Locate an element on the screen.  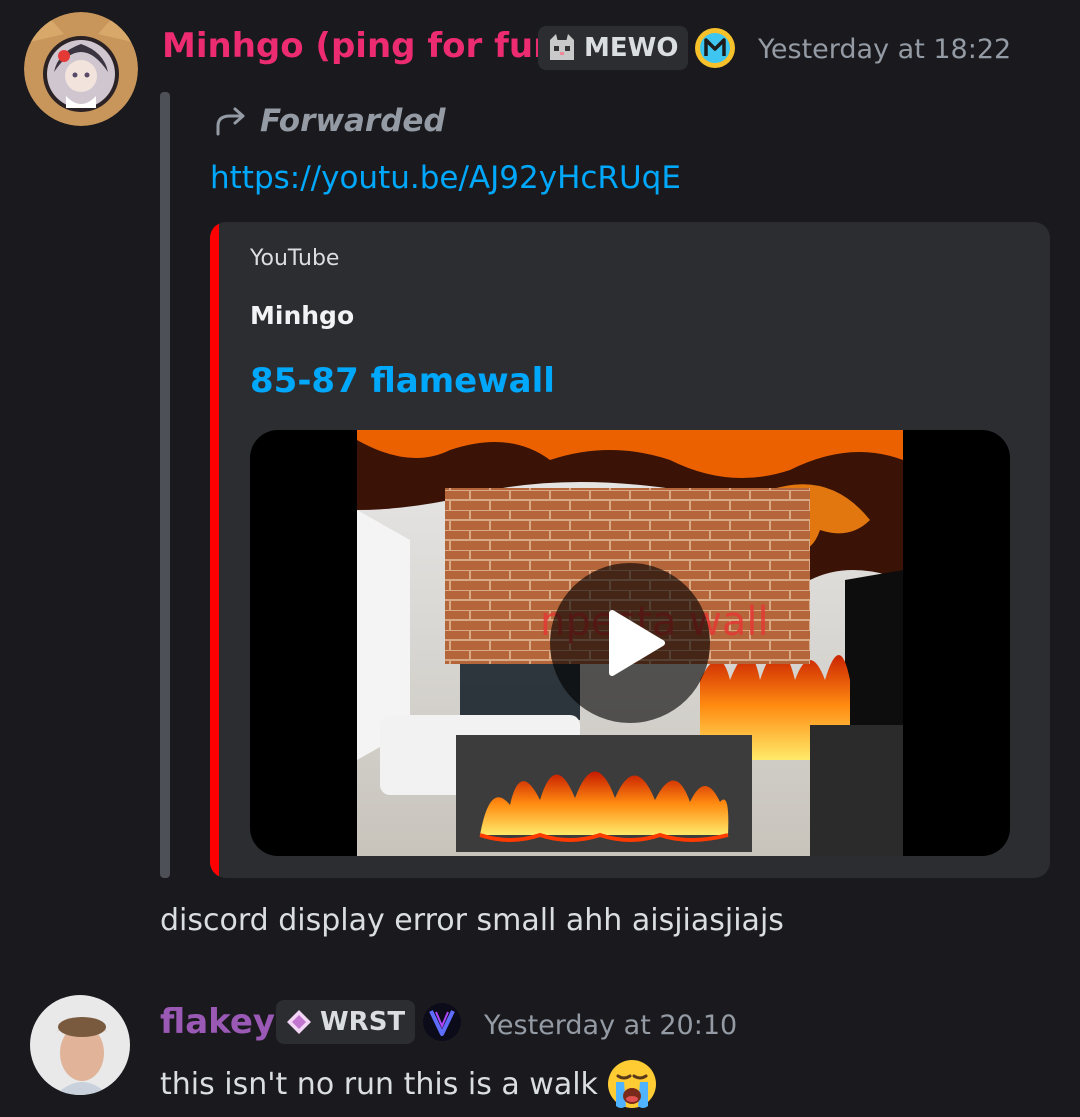
play-button is located at coordinates (630, 643).